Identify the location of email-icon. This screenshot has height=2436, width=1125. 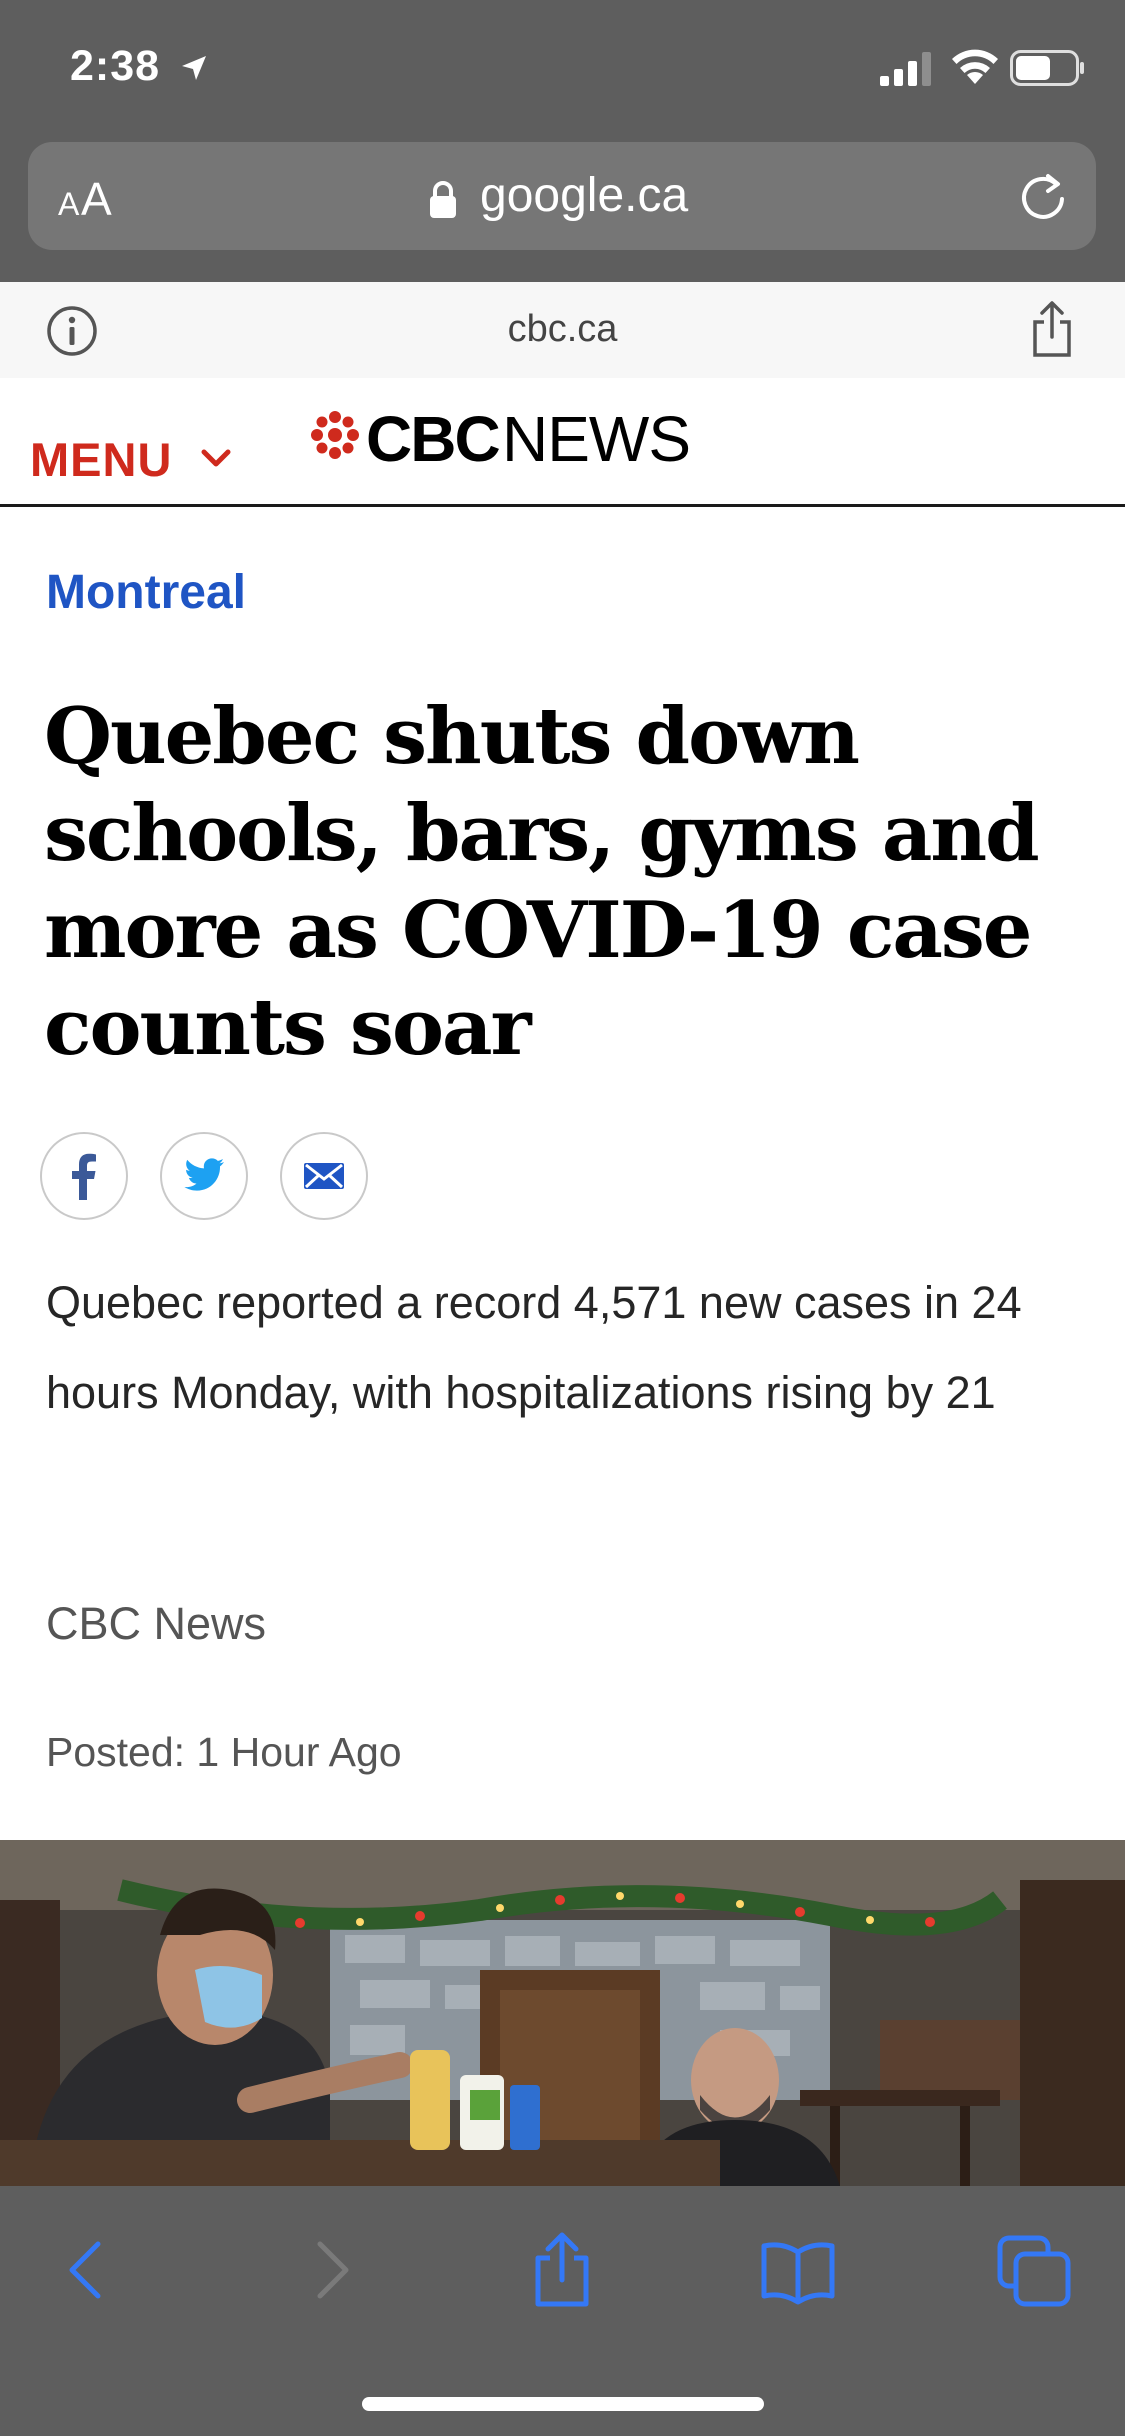
(324, 1176).